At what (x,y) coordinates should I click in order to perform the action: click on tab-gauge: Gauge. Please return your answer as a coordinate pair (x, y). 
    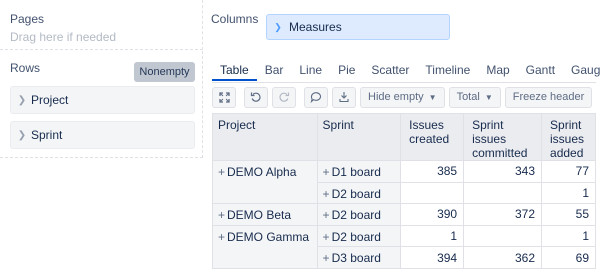
    Looking at the image, I should click on (581, 71).